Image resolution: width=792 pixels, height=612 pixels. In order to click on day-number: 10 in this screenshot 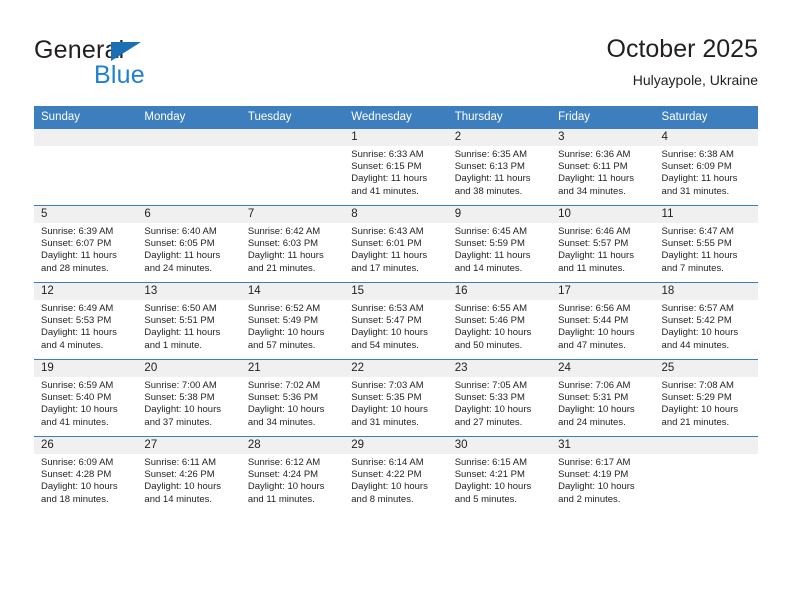, I will do `click(603, 214)`.